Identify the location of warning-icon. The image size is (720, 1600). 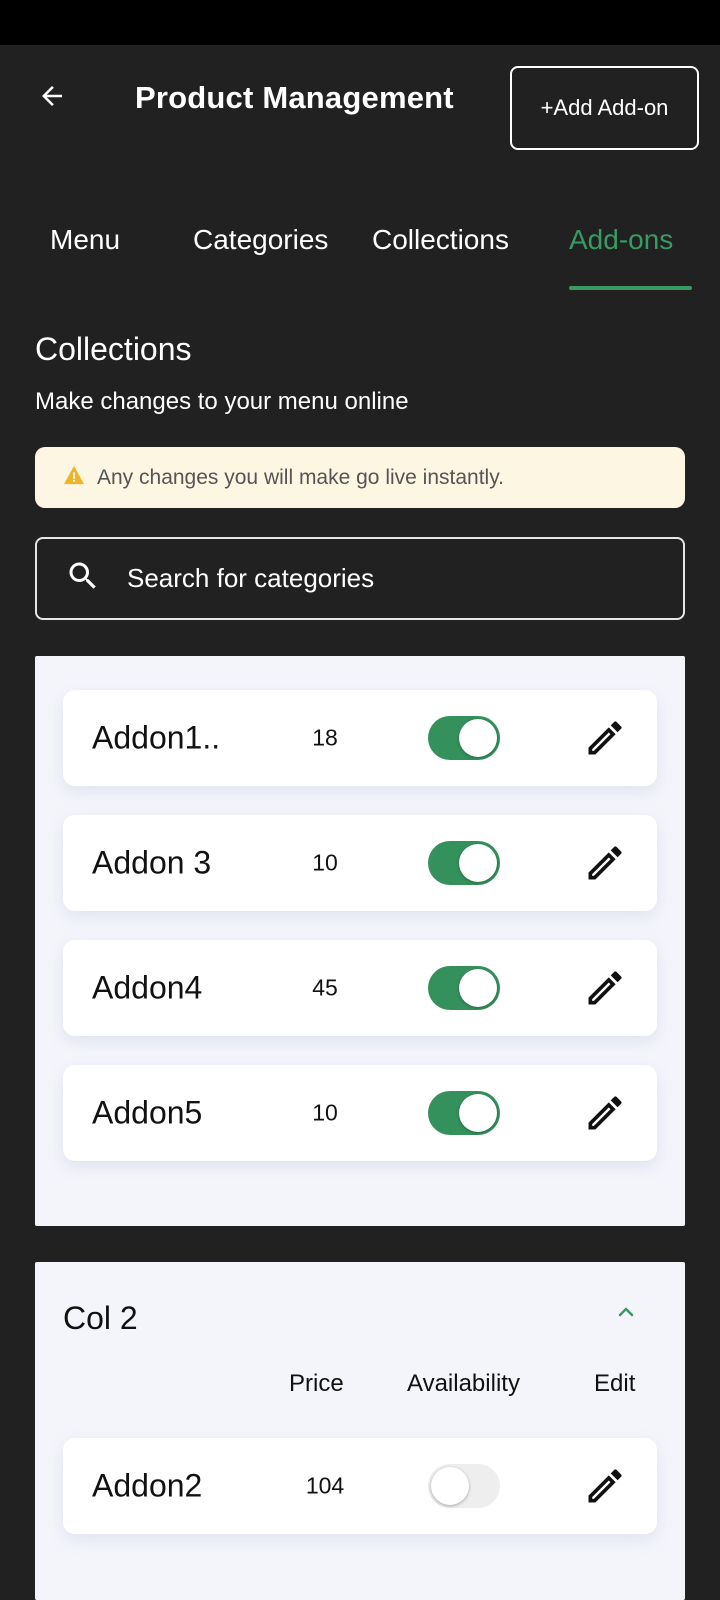
(74, 477).